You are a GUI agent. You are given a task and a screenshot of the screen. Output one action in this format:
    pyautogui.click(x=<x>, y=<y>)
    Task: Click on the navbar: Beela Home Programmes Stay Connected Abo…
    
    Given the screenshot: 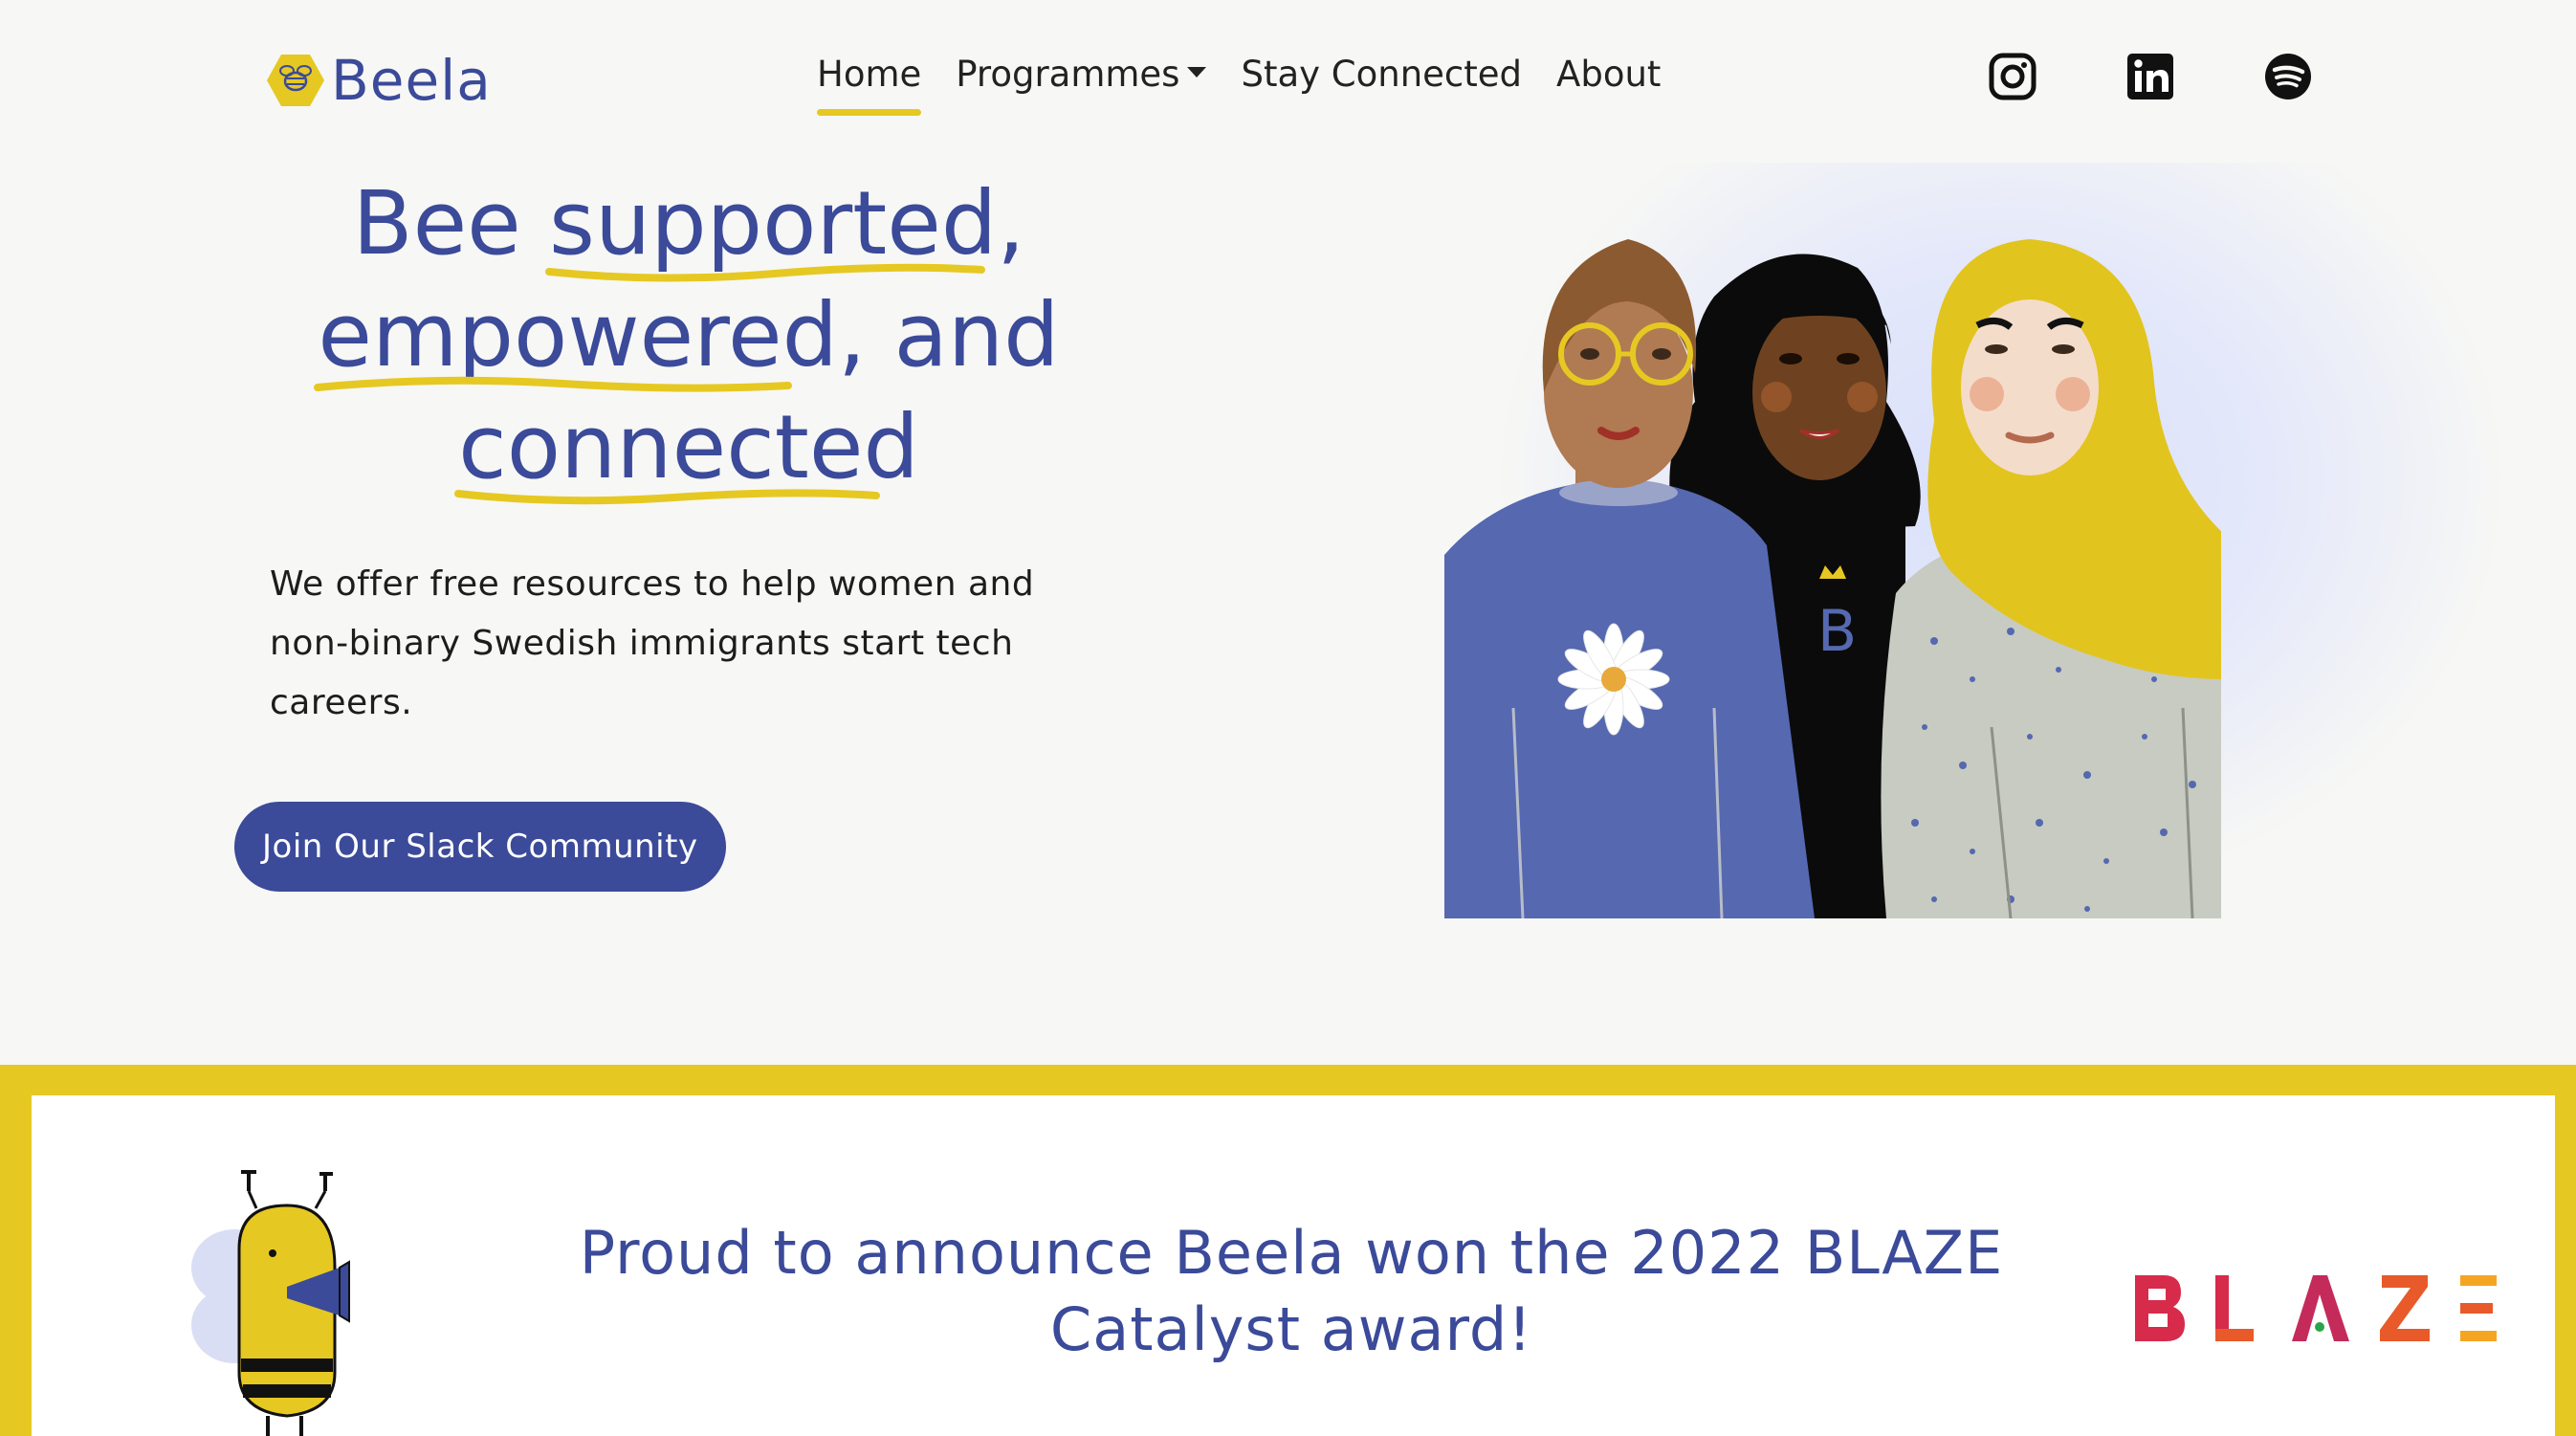 What is the action you would take?
    pyautogui.click(x=1288, y=81)
    